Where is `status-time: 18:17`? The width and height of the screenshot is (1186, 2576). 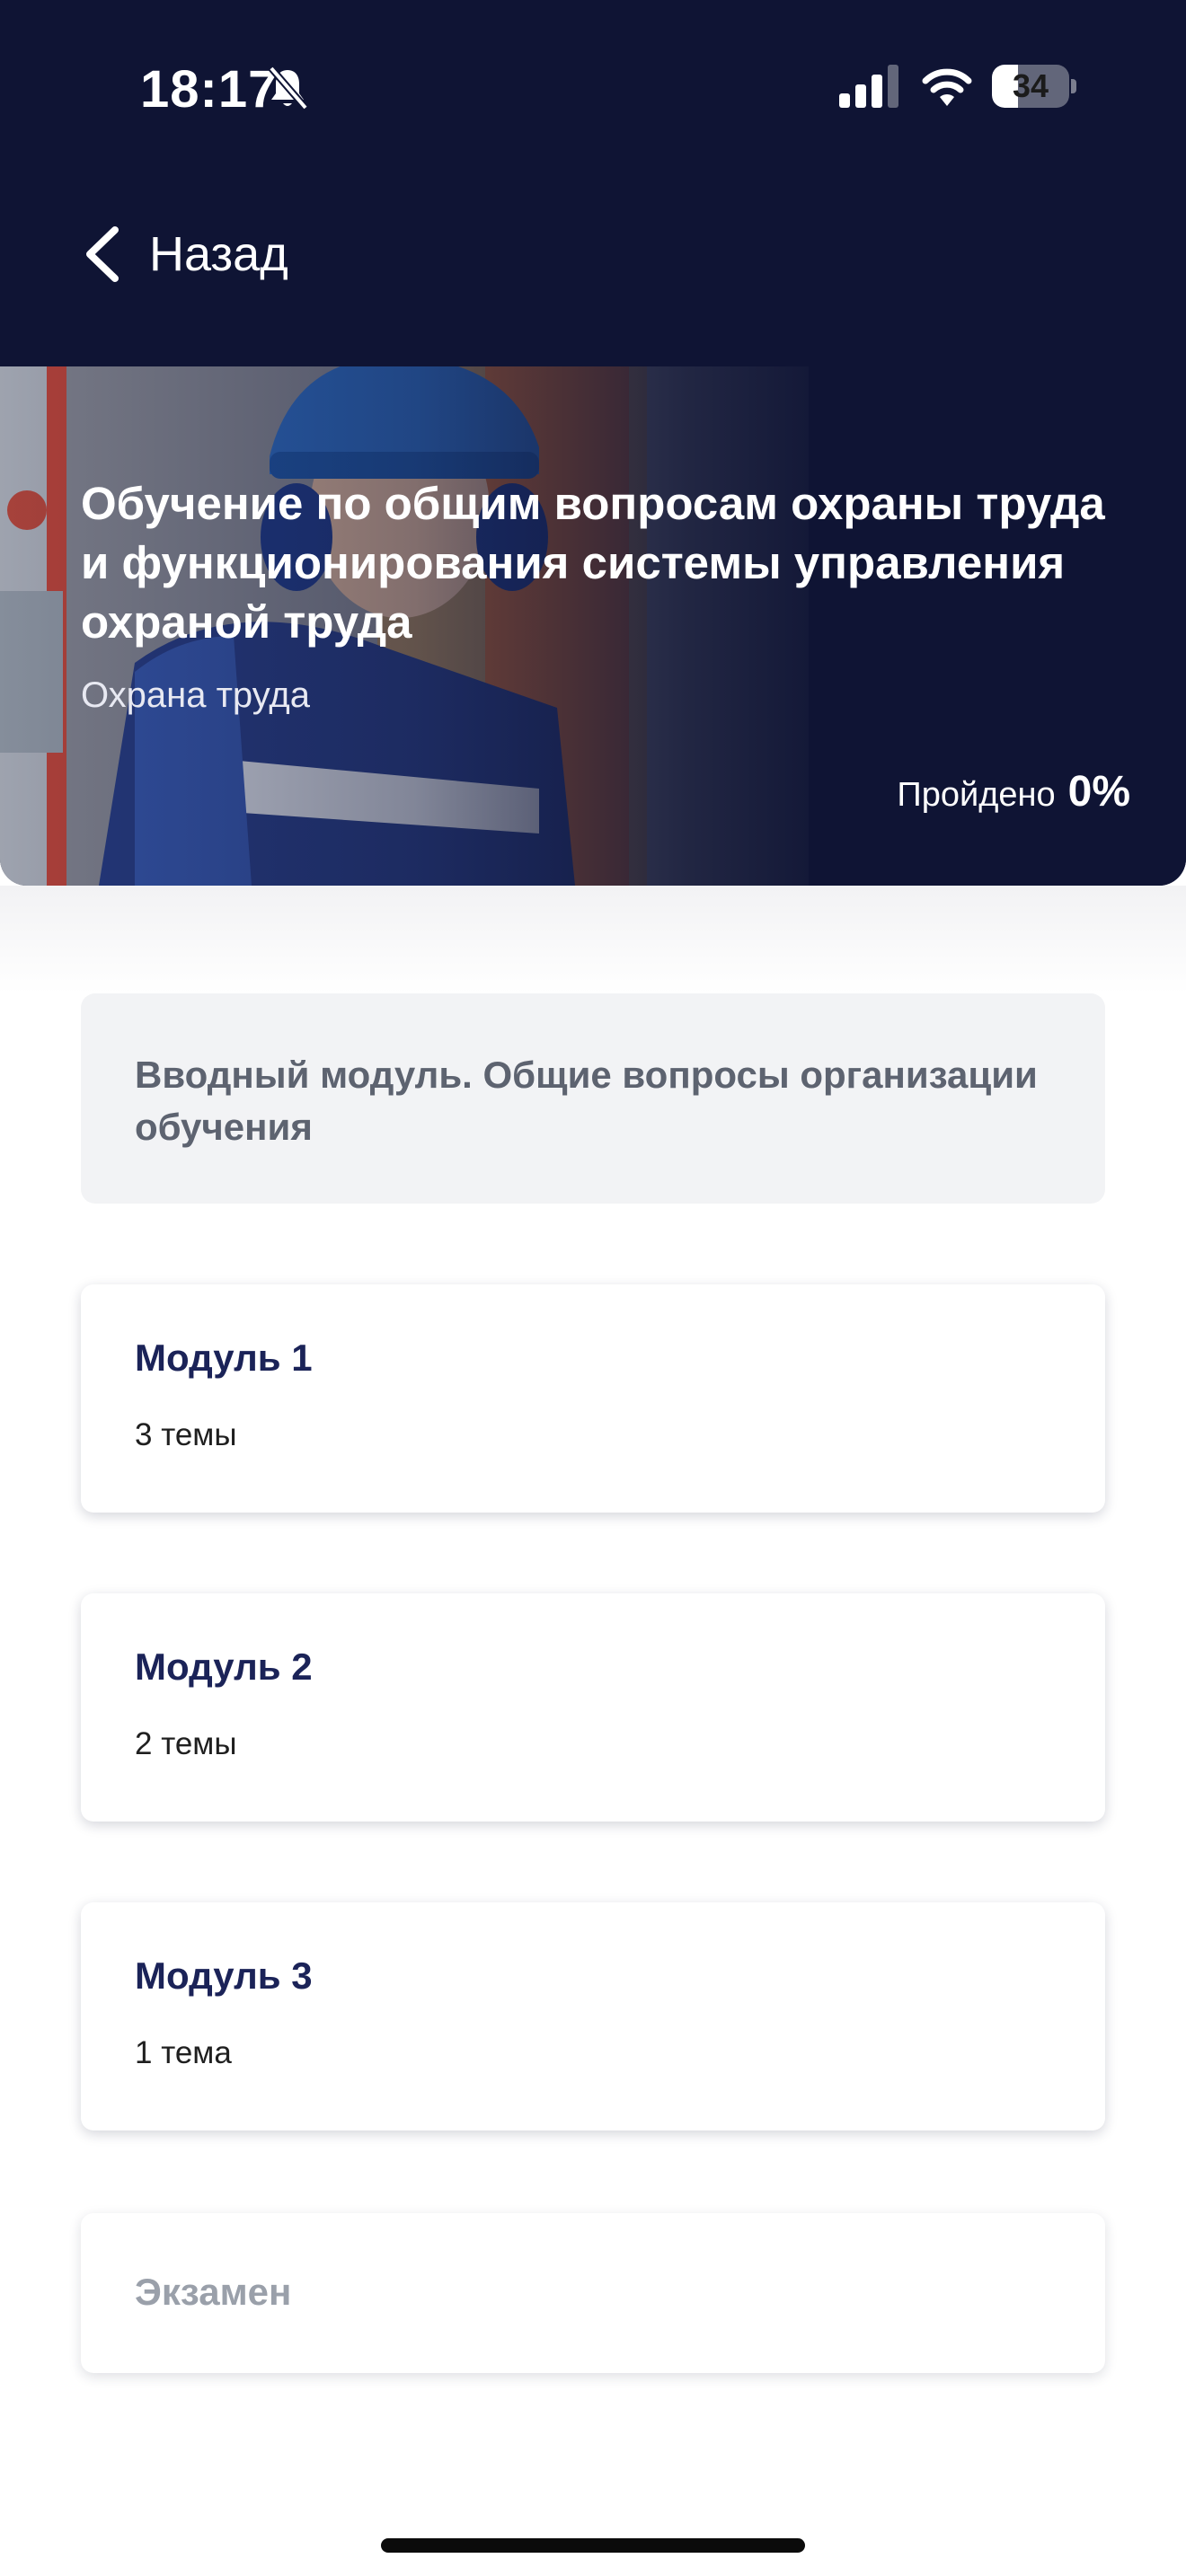
status-time: 18:17 is located at coordinates (209, 89).